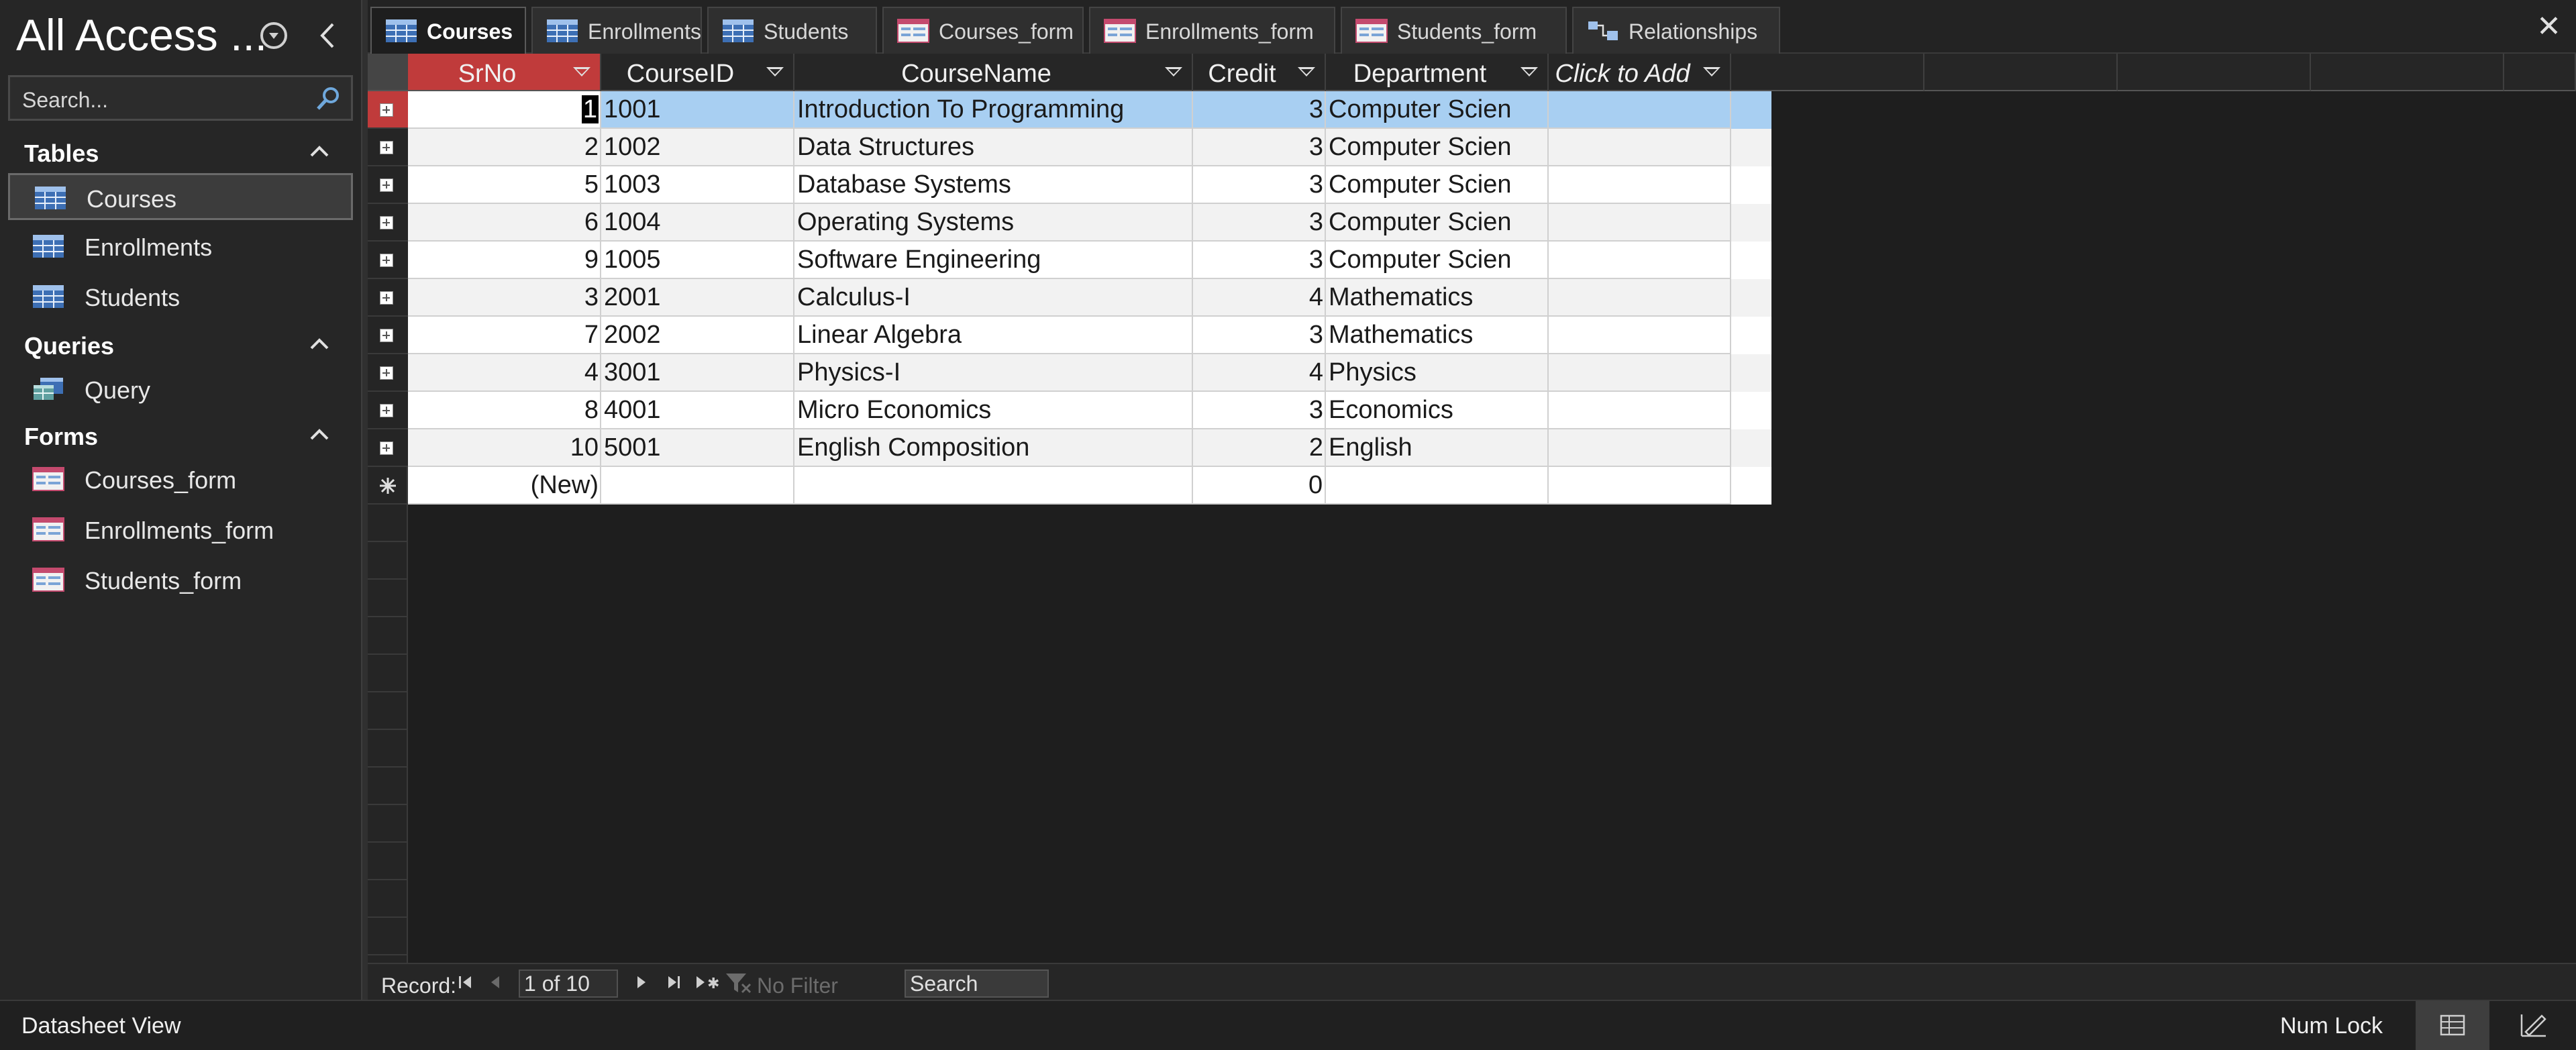 The width and height of the screenshot is (2576, 1050). What do you see at coordinates (993, 185) in the screenshot?
I see `cell-coursename: Database Systems` at bounding box center [993, 185].